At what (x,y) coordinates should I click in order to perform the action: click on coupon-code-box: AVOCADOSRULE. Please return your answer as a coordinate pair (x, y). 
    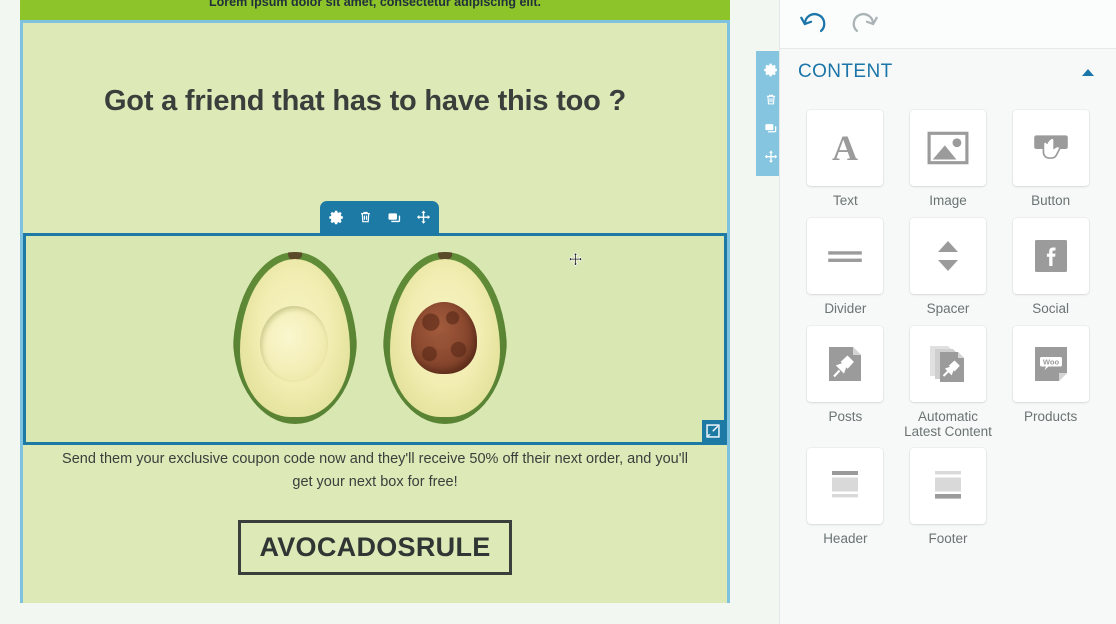
    Looking at the image, I should click on (375, 547).